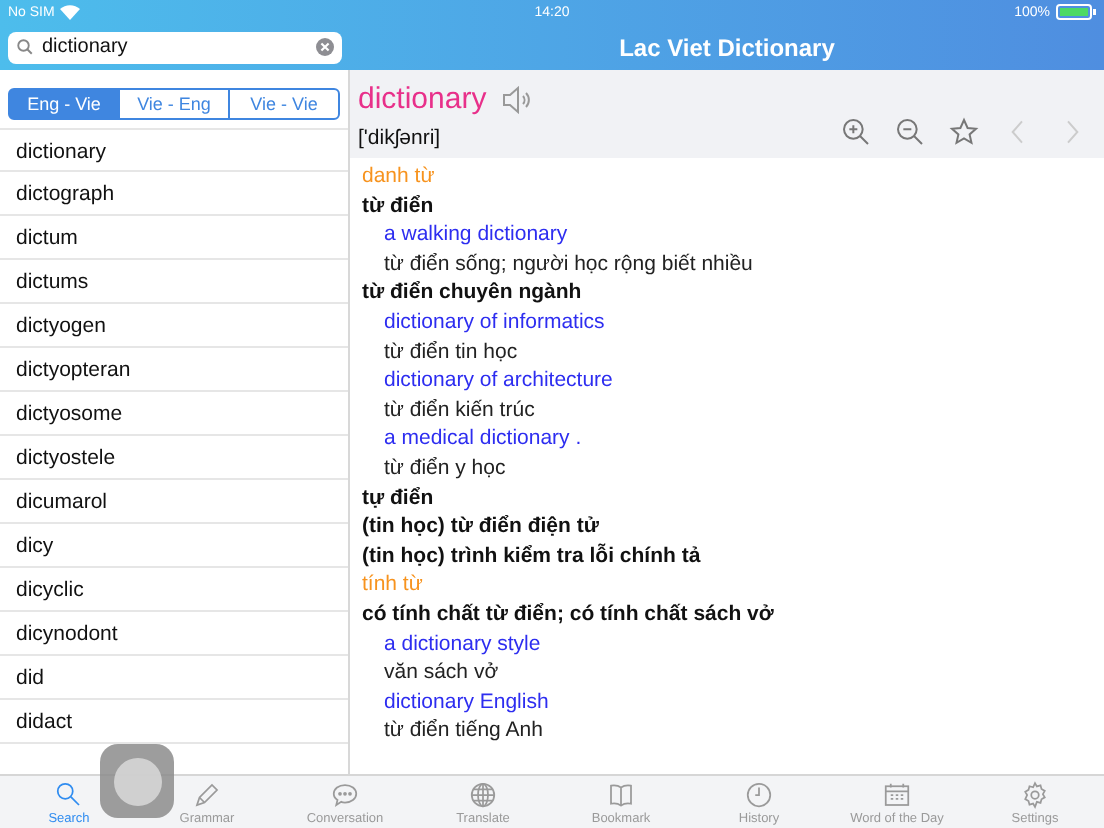 Image resolution: width=1104 pixels, height=828 pixels. Describe the element at coordinates (459, 410) in the screenshot. I see `translation-text: từ điển kiến trúc` at that location.